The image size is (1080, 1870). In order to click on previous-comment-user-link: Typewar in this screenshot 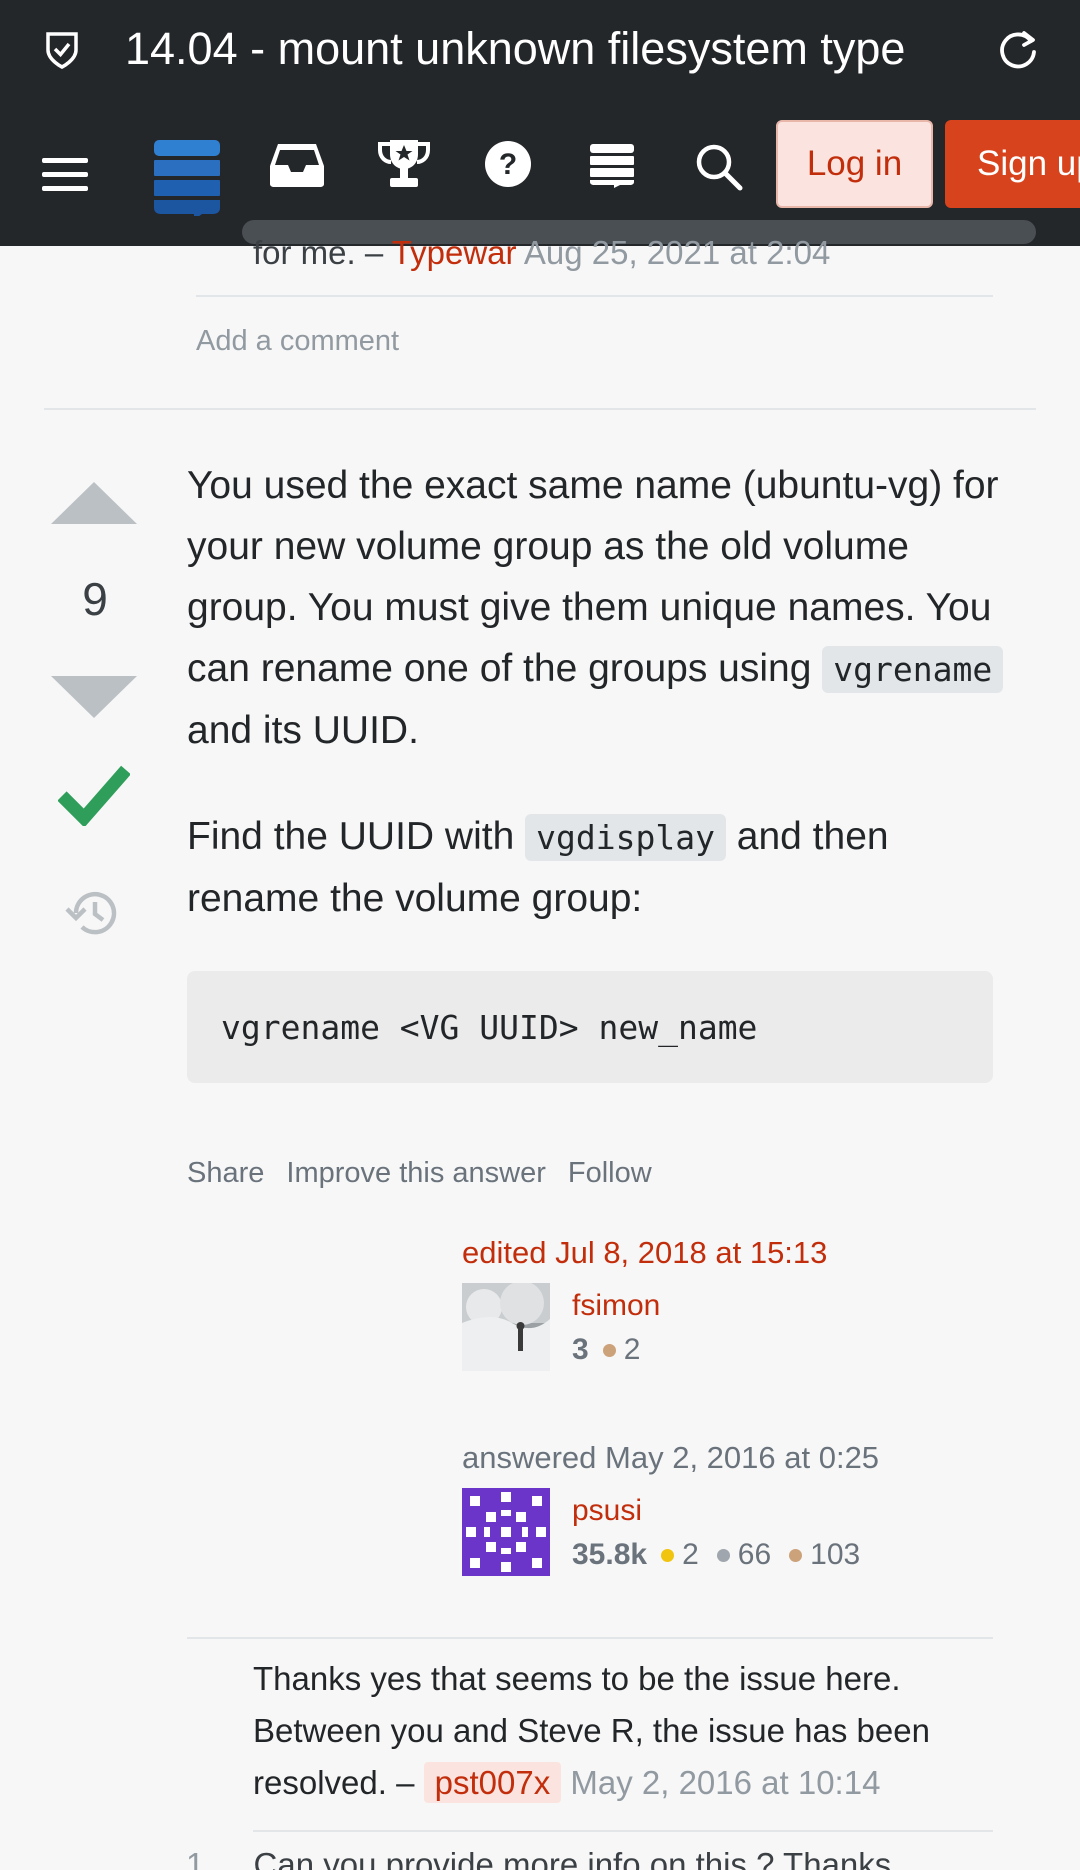, I will do `click(454, 252)`.